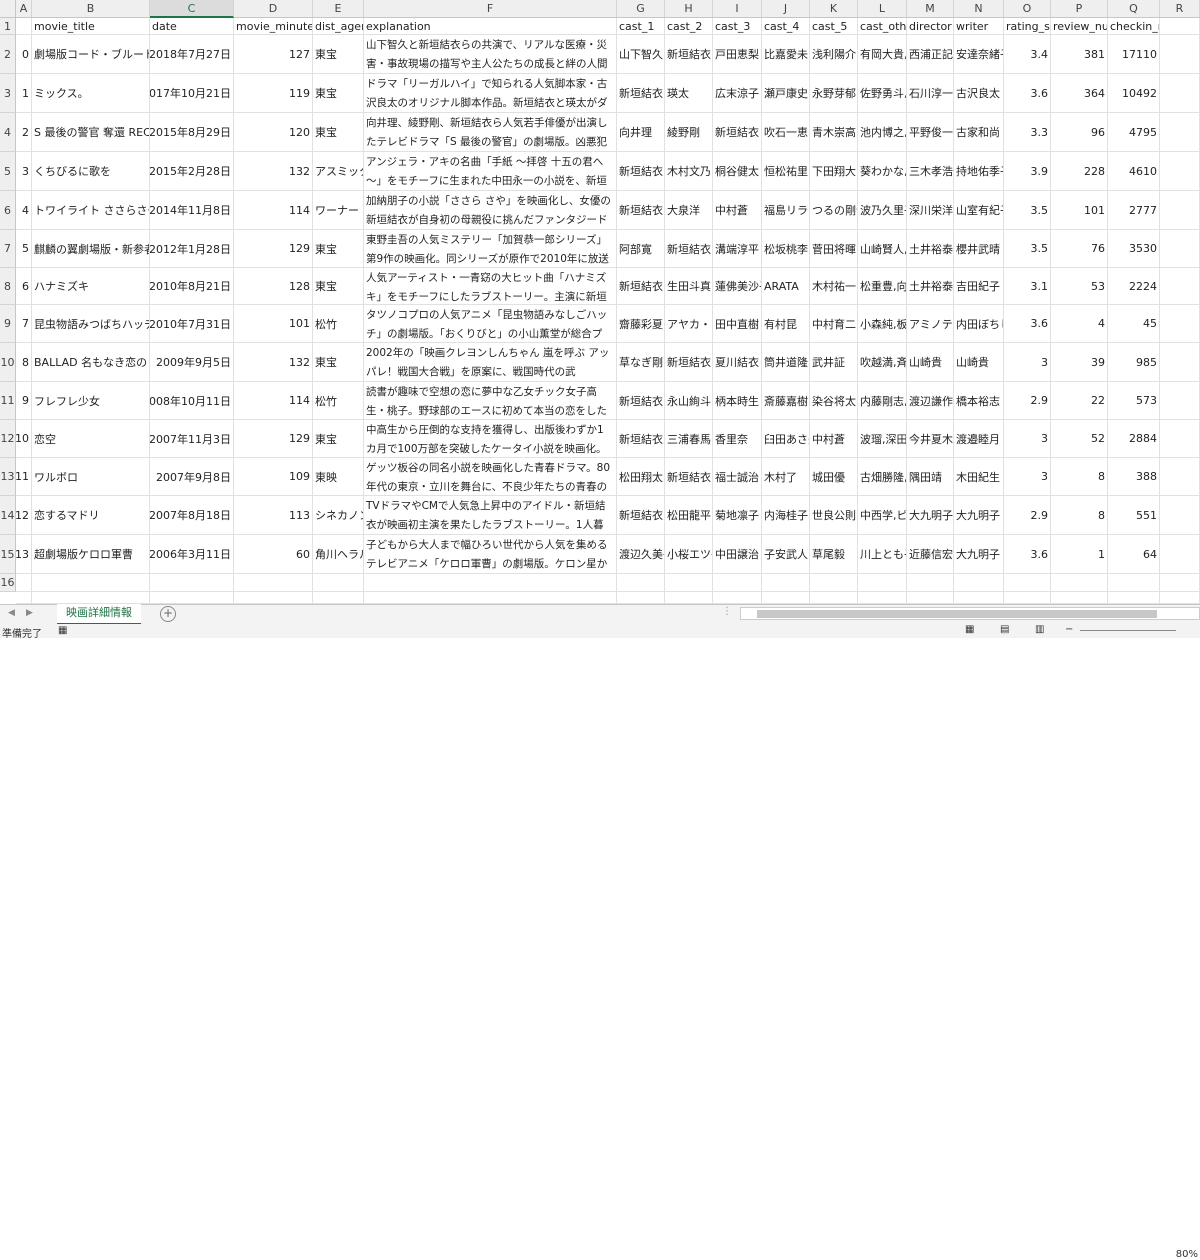 This screenshot has width=1200, height=1260. What do you see at coordinates (91, 9) in the screenshot?
I see `column-header-b: B` at bounding box center [91, 9].